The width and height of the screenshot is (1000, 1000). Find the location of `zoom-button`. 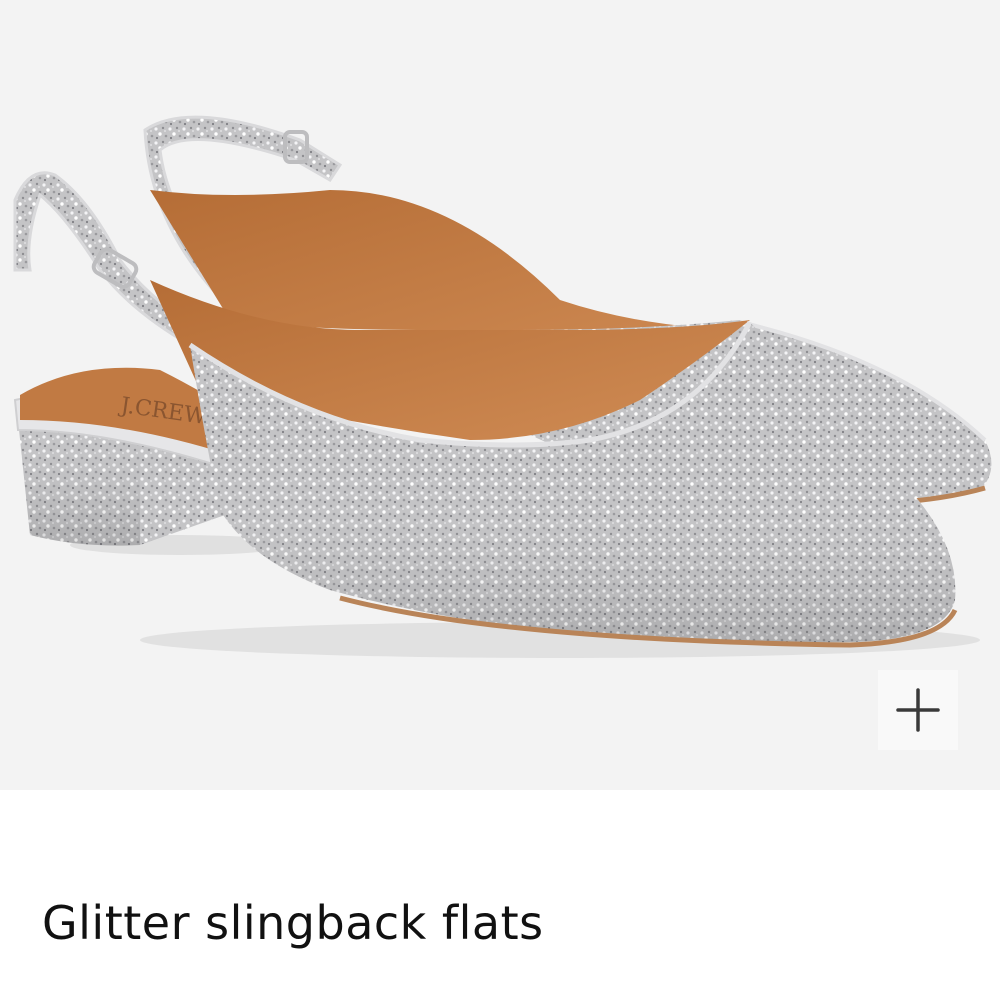

zoom-button is located at coordinates (918, 710).